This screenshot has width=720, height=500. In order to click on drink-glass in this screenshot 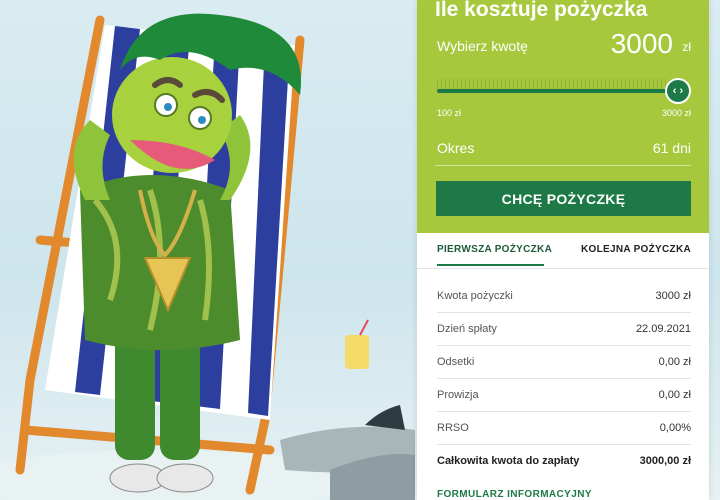, I will do `click(357, 344)`.